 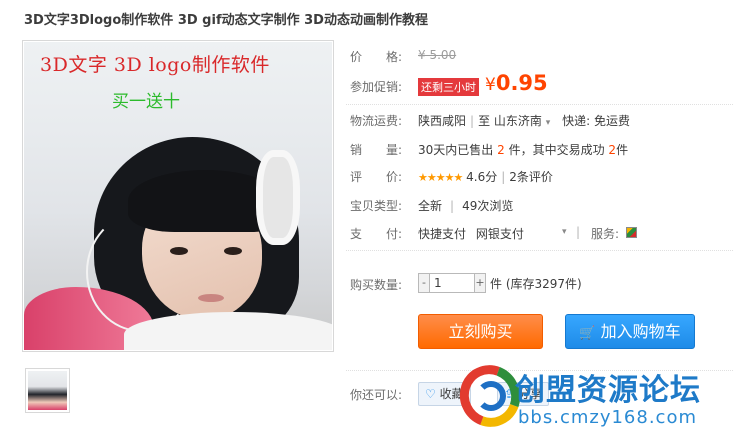 What do you see at coordinates (480, 331) in the screenshot?
I see `buy-now-button: 立刻购买` at bounding box center [480, 331].